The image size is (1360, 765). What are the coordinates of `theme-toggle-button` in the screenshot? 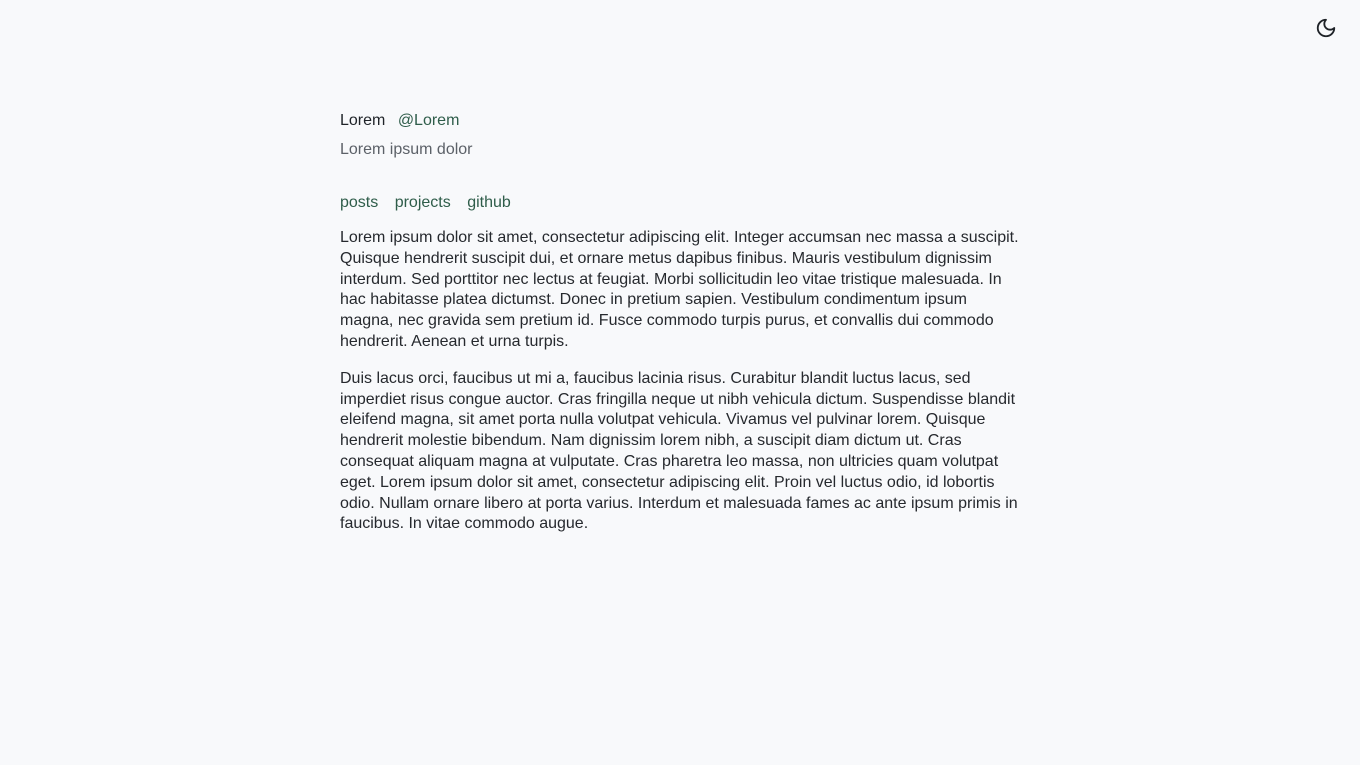 It's located at (1326, 30).